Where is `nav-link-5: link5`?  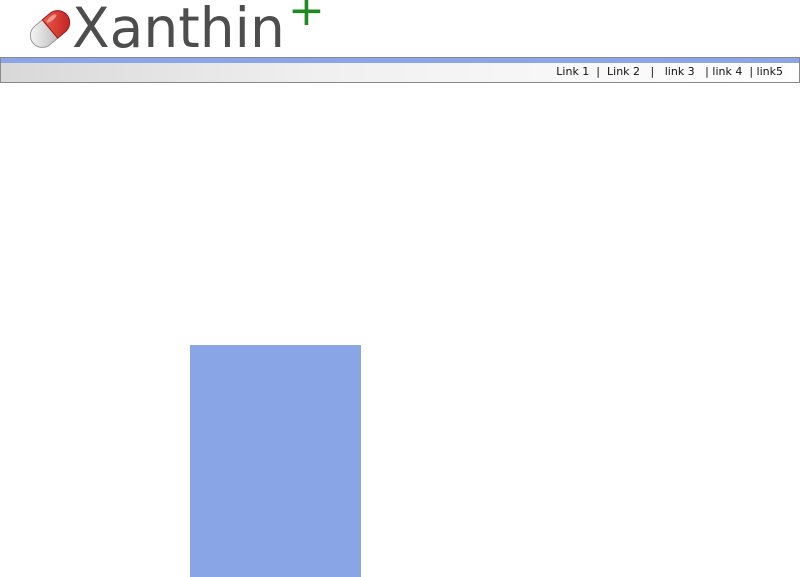
nav-link-5: link5 is located at coordinates (770, 71).